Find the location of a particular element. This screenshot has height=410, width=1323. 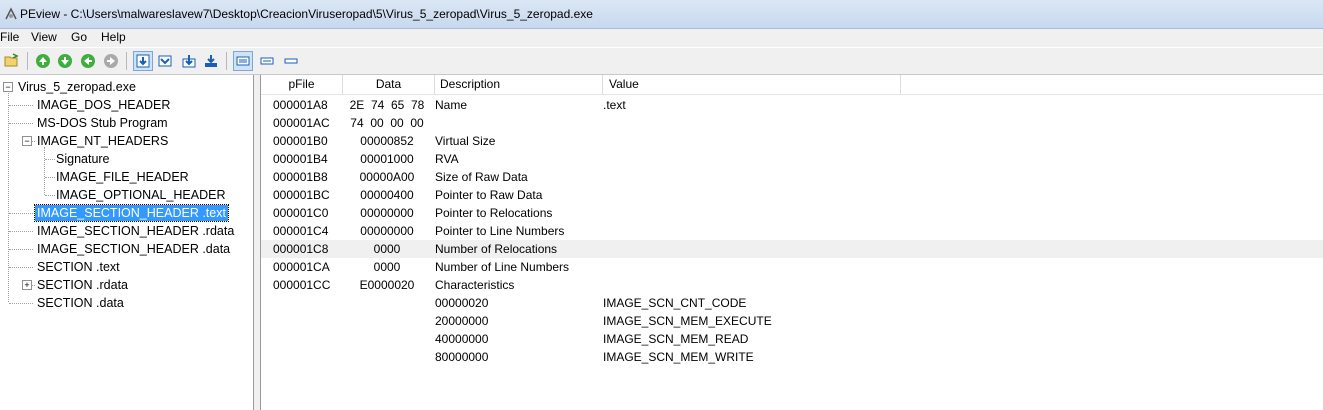

table-row: 000001A8 2E 74 65 78 Name .text is located at coordinates (792, 105).